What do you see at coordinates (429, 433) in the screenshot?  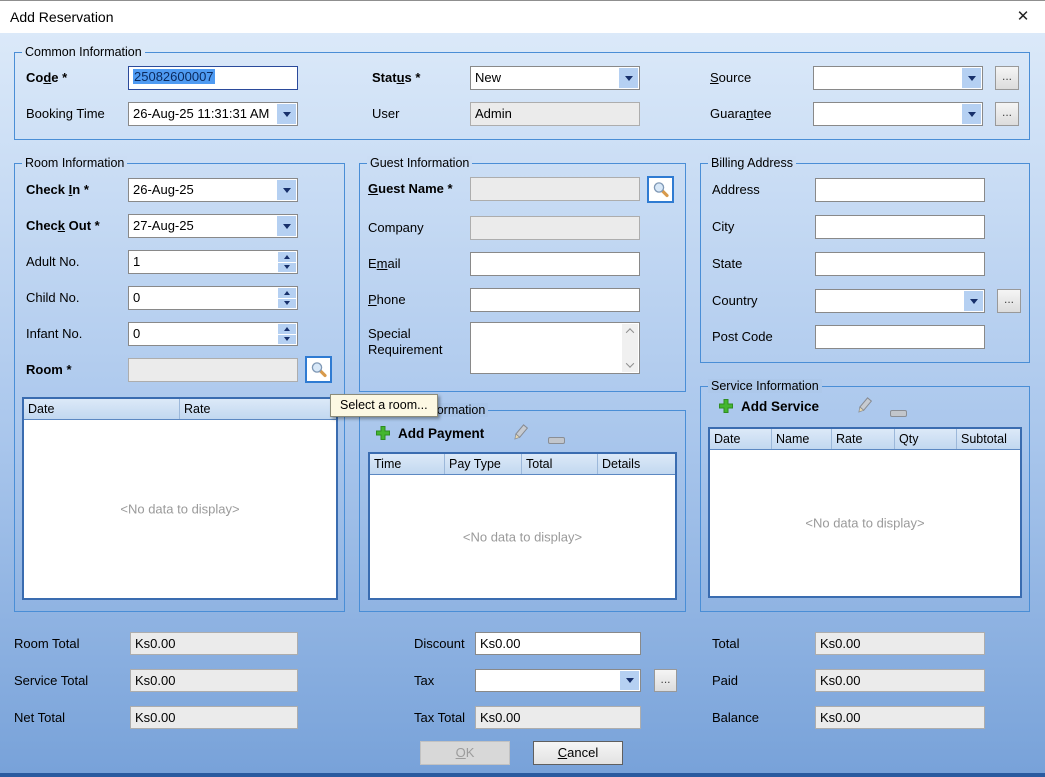 I see `add-payment-button: Add Payment` at bounding box center [429, 433].